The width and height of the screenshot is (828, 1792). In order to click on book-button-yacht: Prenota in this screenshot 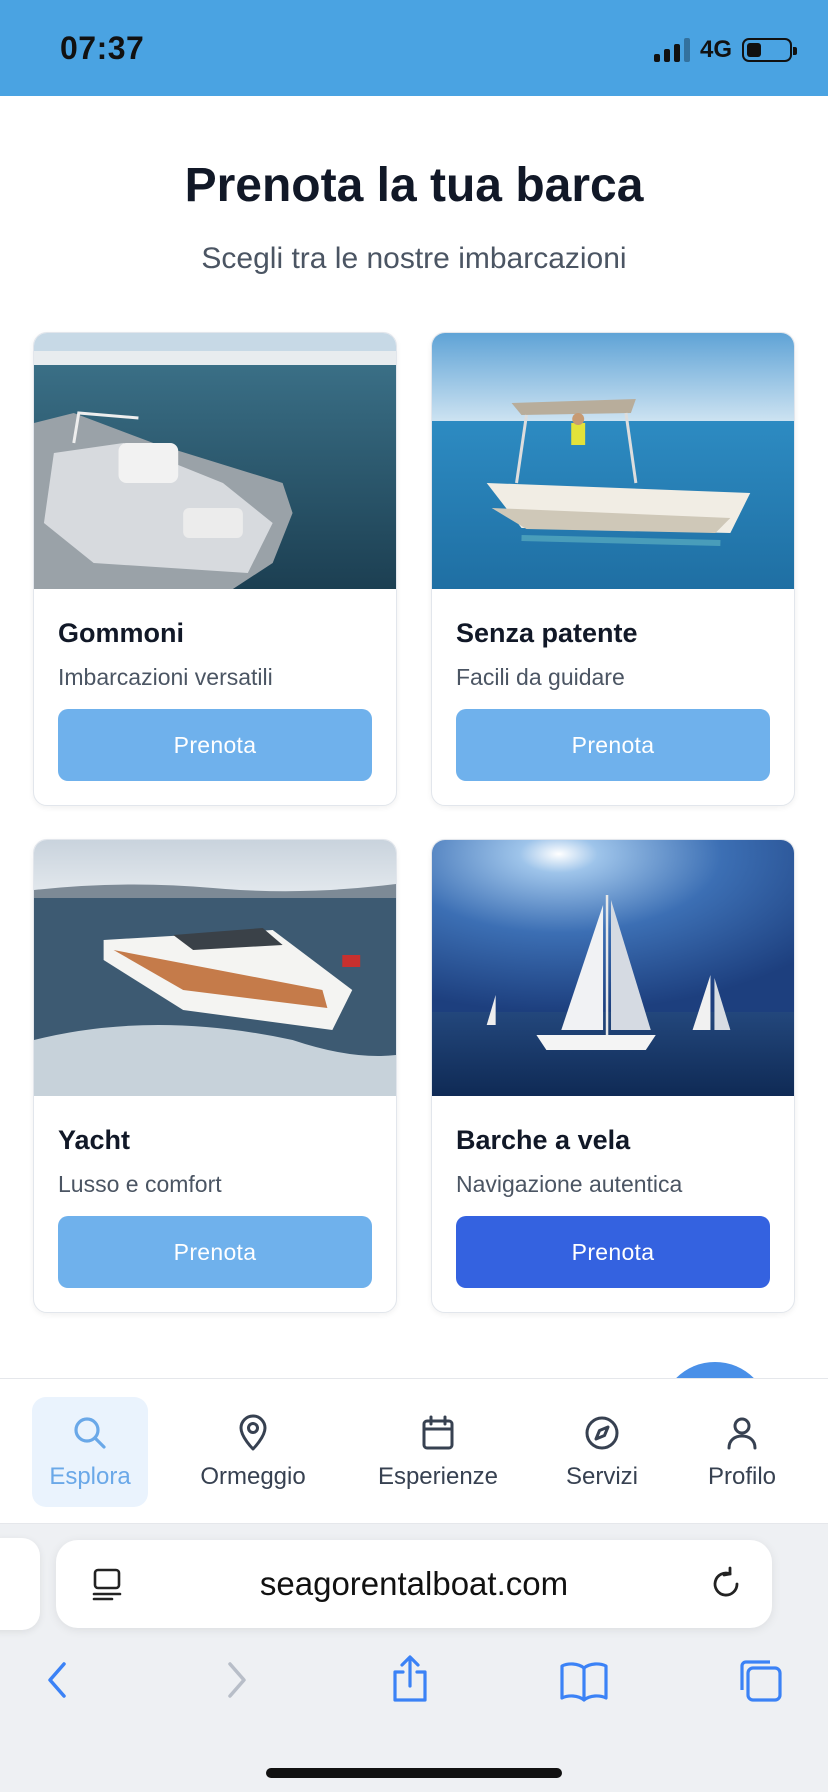, I will do `click(215, 1252)`.